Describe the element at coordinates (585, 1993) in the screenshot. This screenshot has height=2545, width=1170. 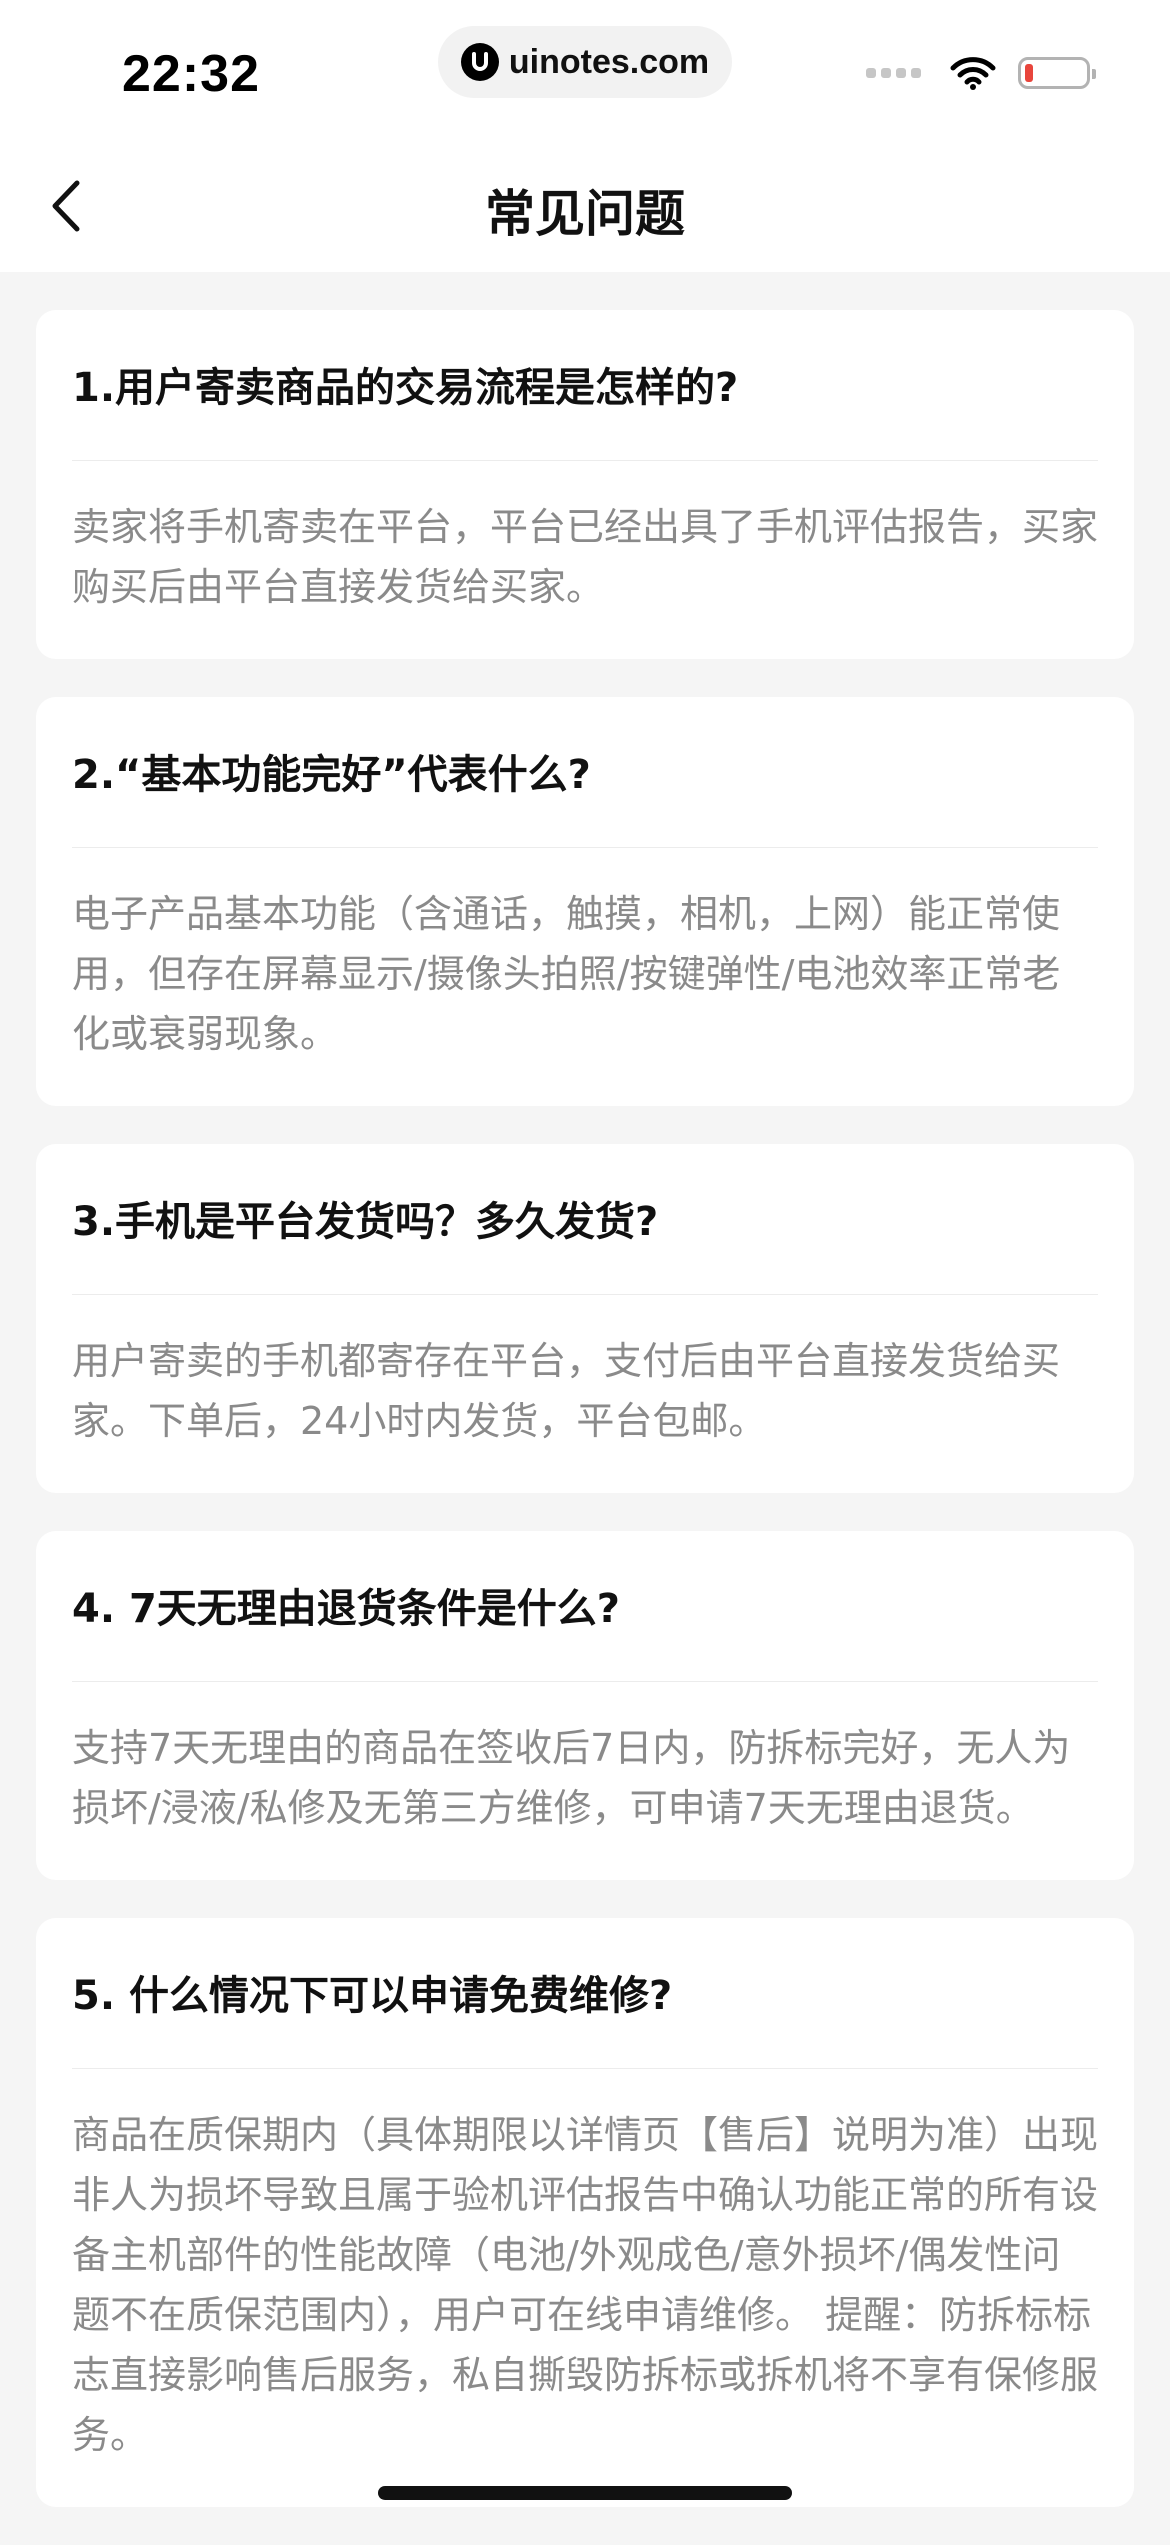
I see `faq-question: 5. 什么情况下可以申请免费维修?` at that location.